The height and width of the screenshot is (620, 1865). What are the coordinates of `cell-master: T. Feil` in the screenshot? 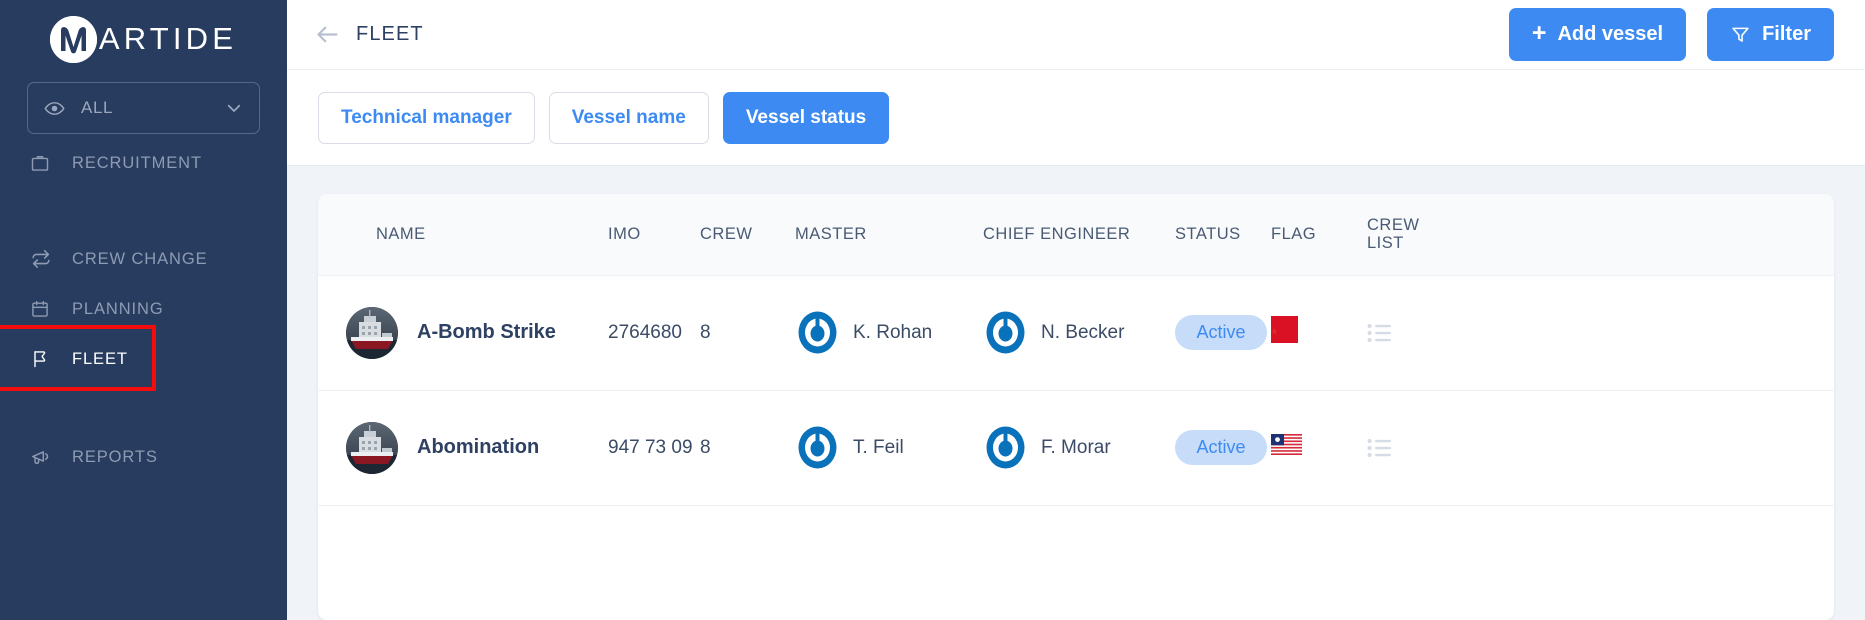 It's located at (889, 448).